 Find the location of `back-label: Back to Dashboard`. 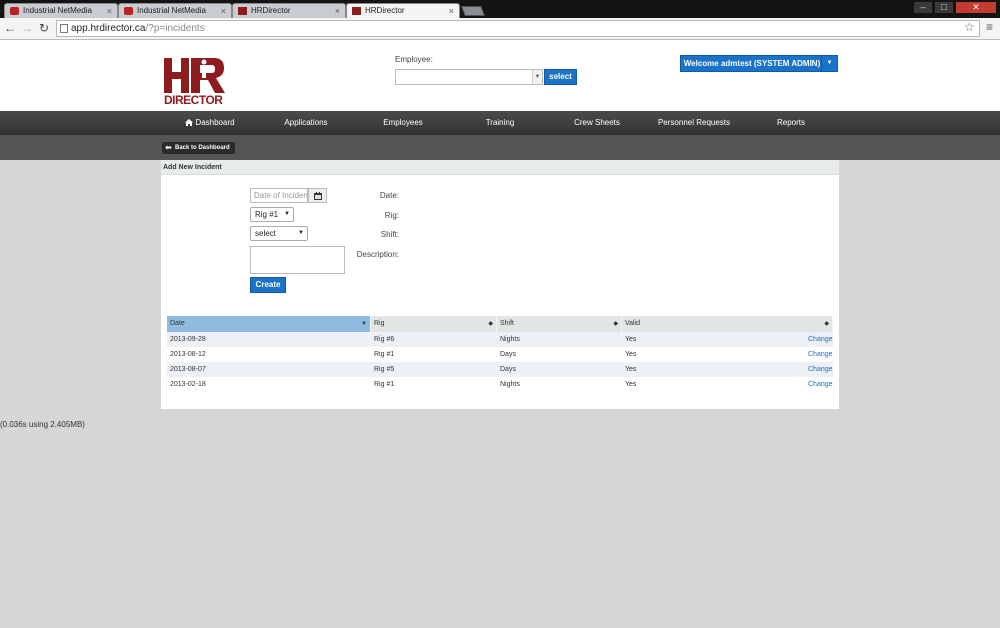

back-label: Back to Dashboard is located at coordinates (202, 148).